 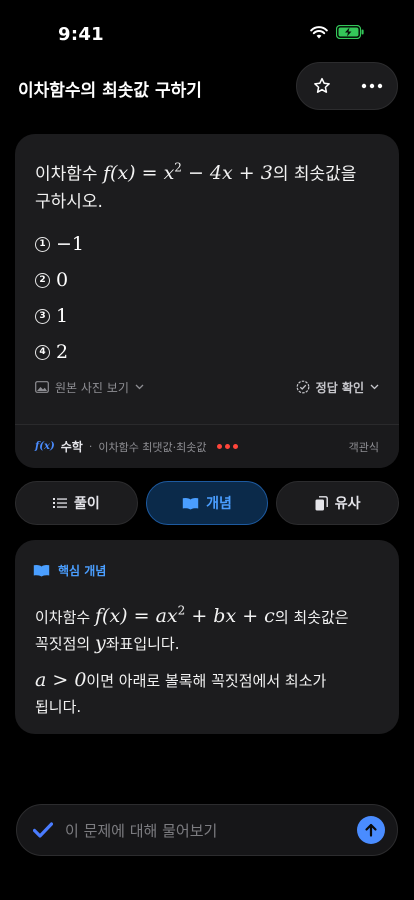 I want to click on choice-value: 1, so click(x=62, y=316).